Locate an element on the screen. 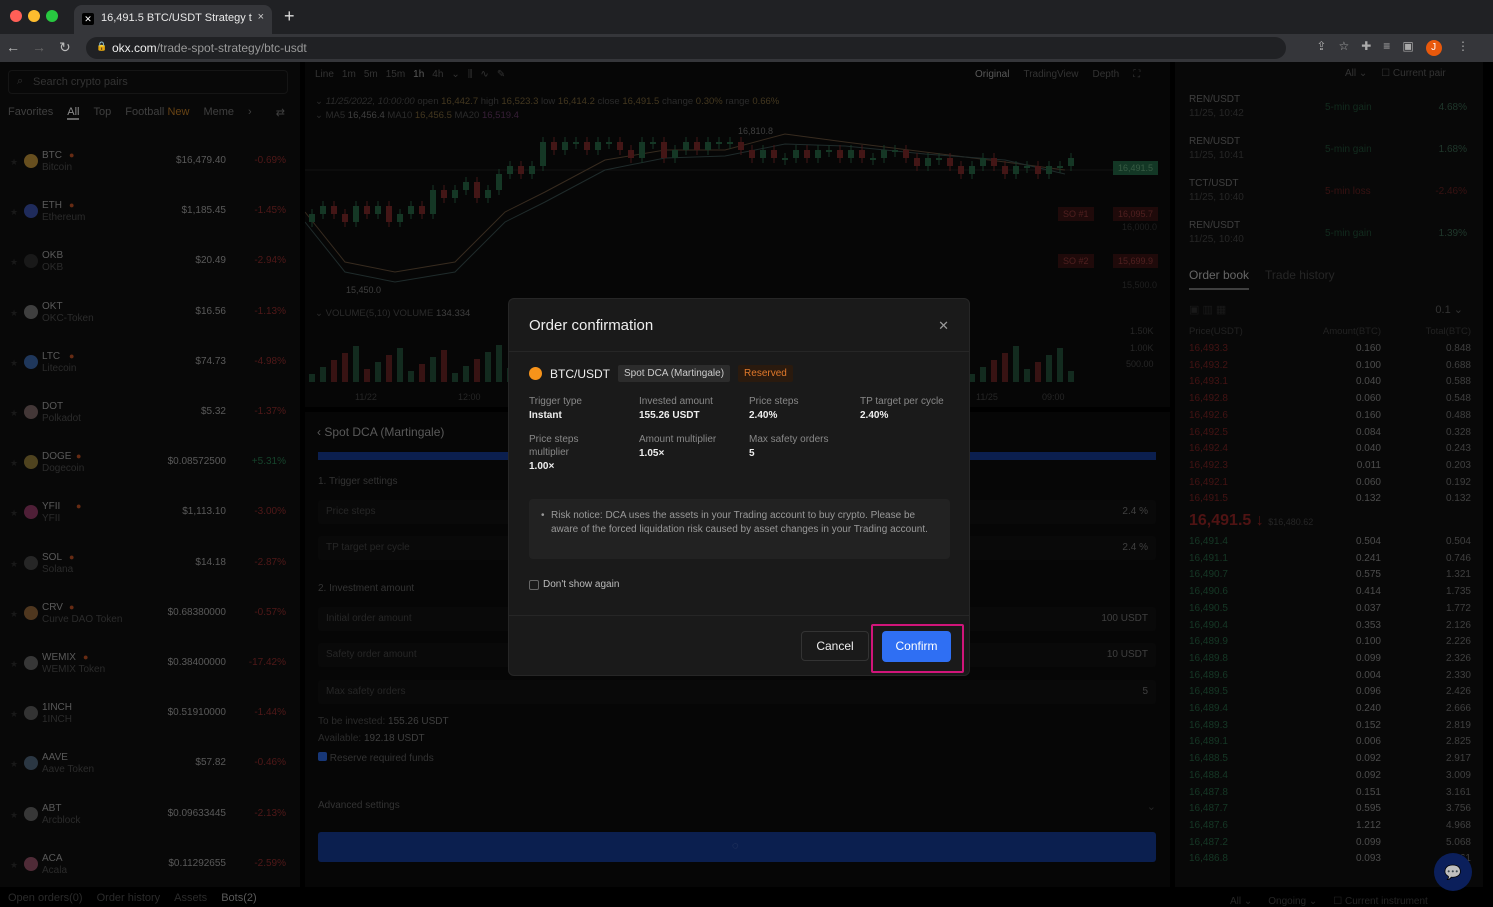 The height and width of the screenshot is (907, 1493). cancel-button: Cancel is located at coordinates (835, 646).